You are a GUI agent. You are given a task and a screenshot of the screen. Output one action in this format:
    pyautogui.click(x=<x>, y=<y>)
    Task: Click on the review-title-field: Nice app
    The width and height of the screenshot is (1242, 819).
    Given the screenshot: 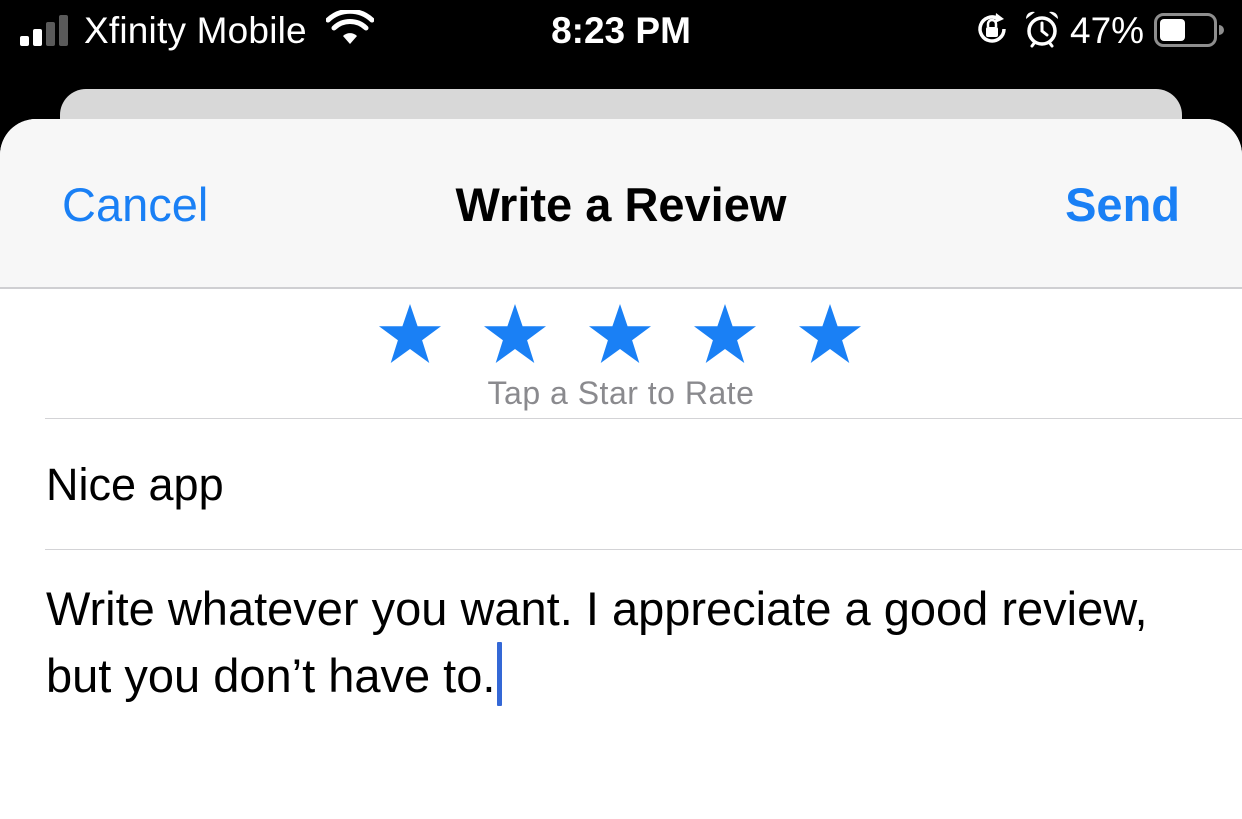 What is the action you would take?
    pyautogui.click(x=135, y=485)
    